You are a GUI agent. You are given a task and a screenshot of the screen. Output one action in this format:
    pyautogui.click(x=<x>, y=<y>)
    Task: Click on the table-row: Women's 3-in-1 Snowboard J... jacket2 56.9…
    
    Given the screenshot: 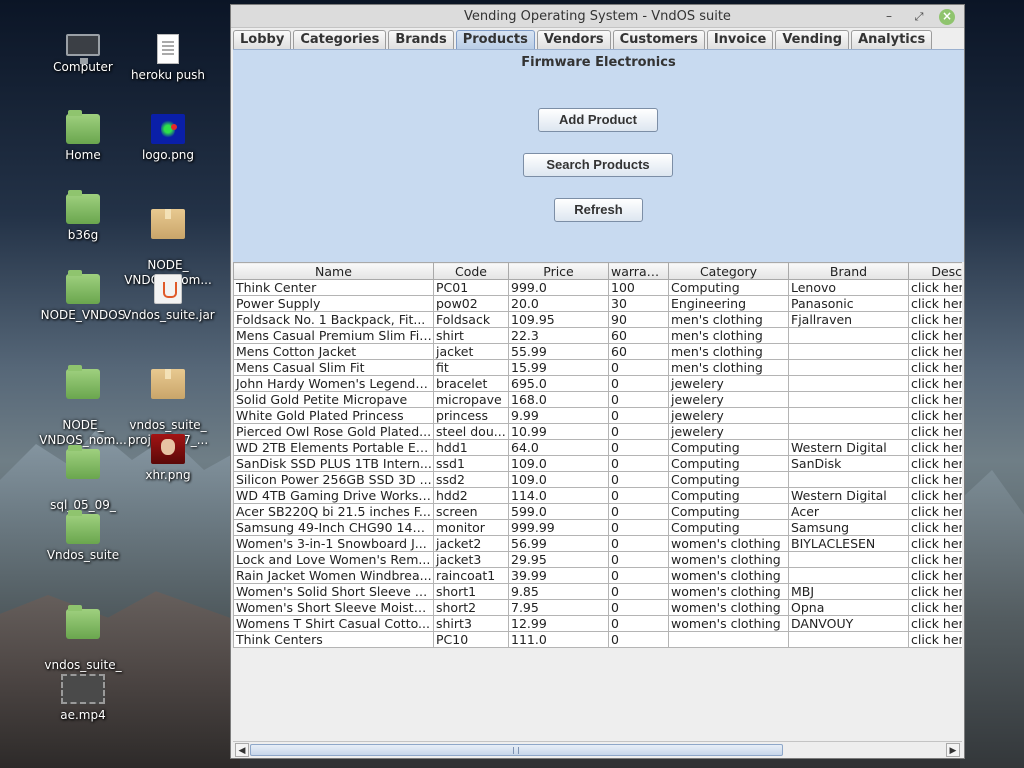 What is the action you would take?
    pyautogui.click(x=597, y=543)
    